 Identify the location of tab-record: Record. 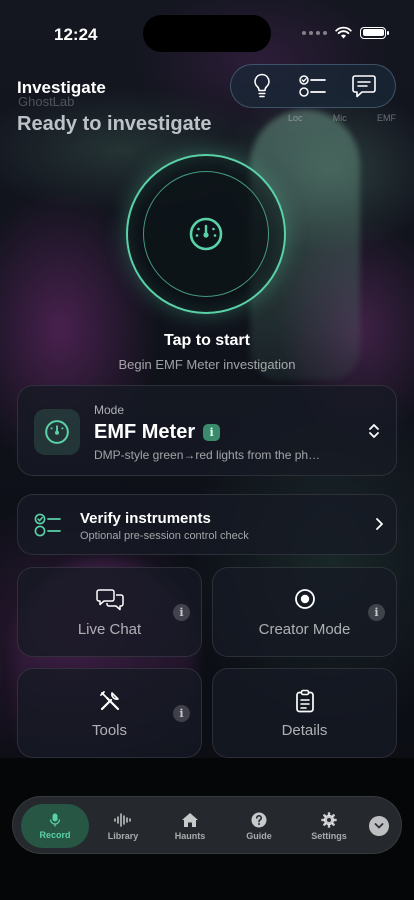
(55, 826).